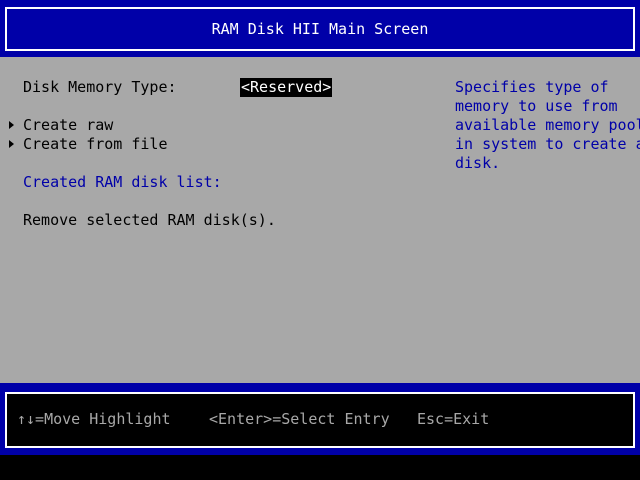  I want to click on help-line: memory to use from, so click(536, 106).